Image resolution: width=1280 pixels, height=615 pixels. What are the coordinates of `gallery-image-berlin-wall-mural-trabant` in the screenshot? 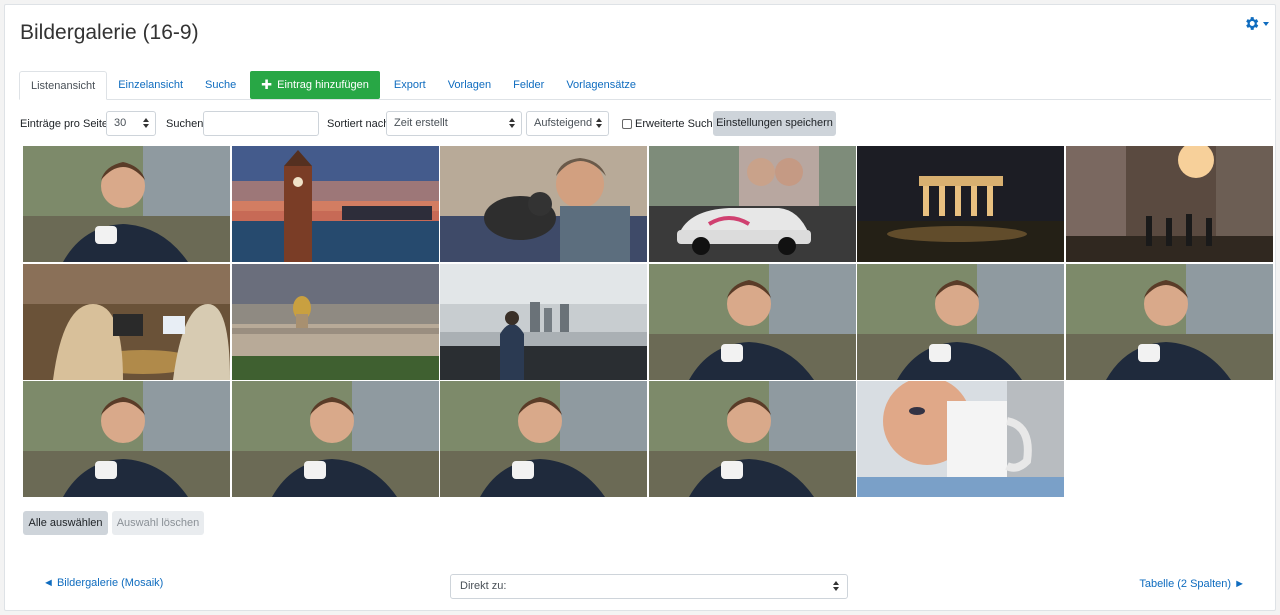 It's located at (752, 204).